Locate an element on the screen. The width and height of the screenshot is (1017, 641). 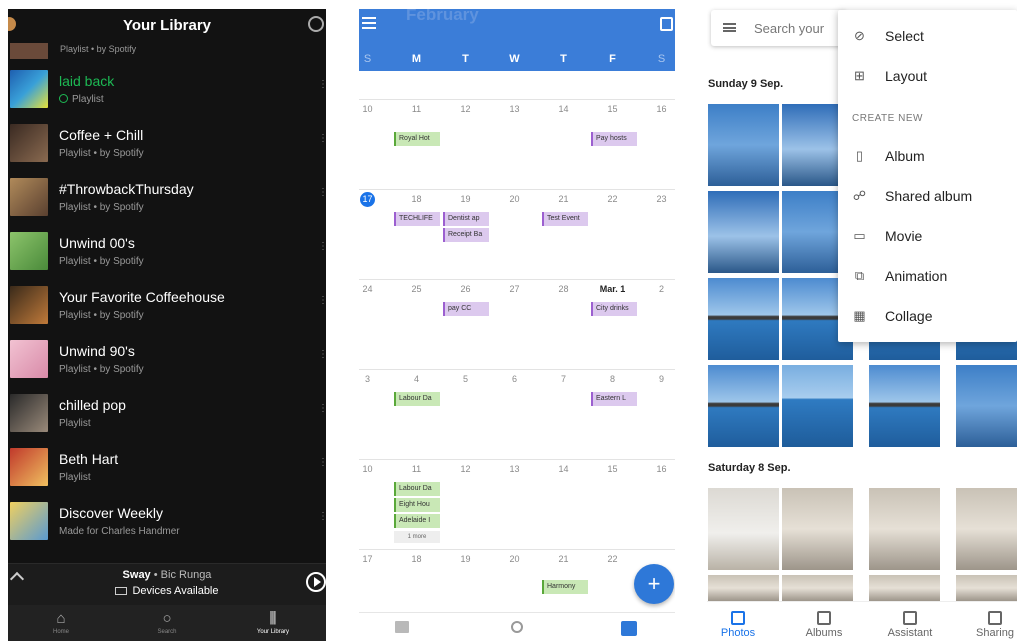
calendar-event: Pay hosts is located at coordinates (614, 139).